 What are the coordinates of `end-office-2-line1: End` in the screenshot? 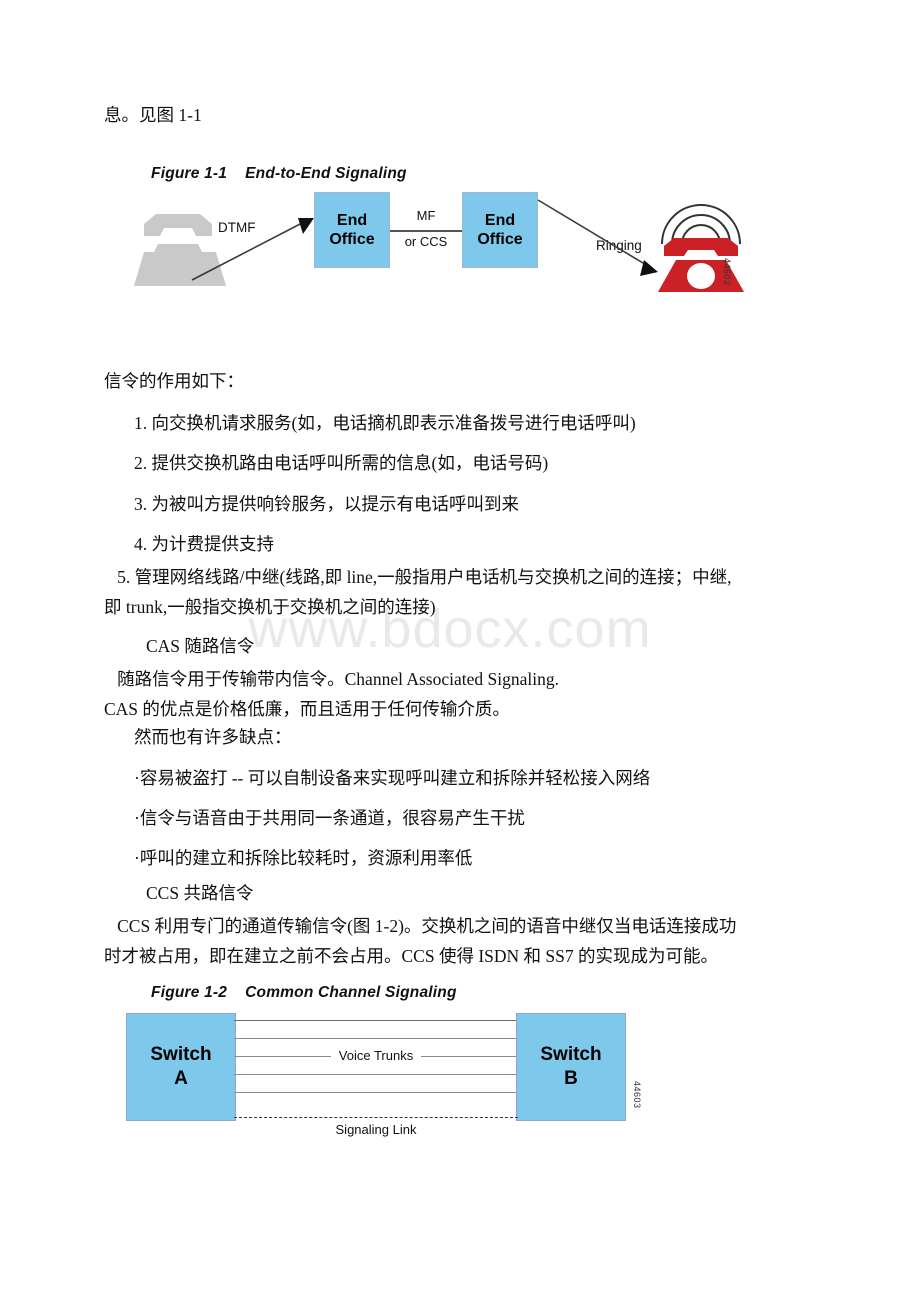 It's located at (500, 220).